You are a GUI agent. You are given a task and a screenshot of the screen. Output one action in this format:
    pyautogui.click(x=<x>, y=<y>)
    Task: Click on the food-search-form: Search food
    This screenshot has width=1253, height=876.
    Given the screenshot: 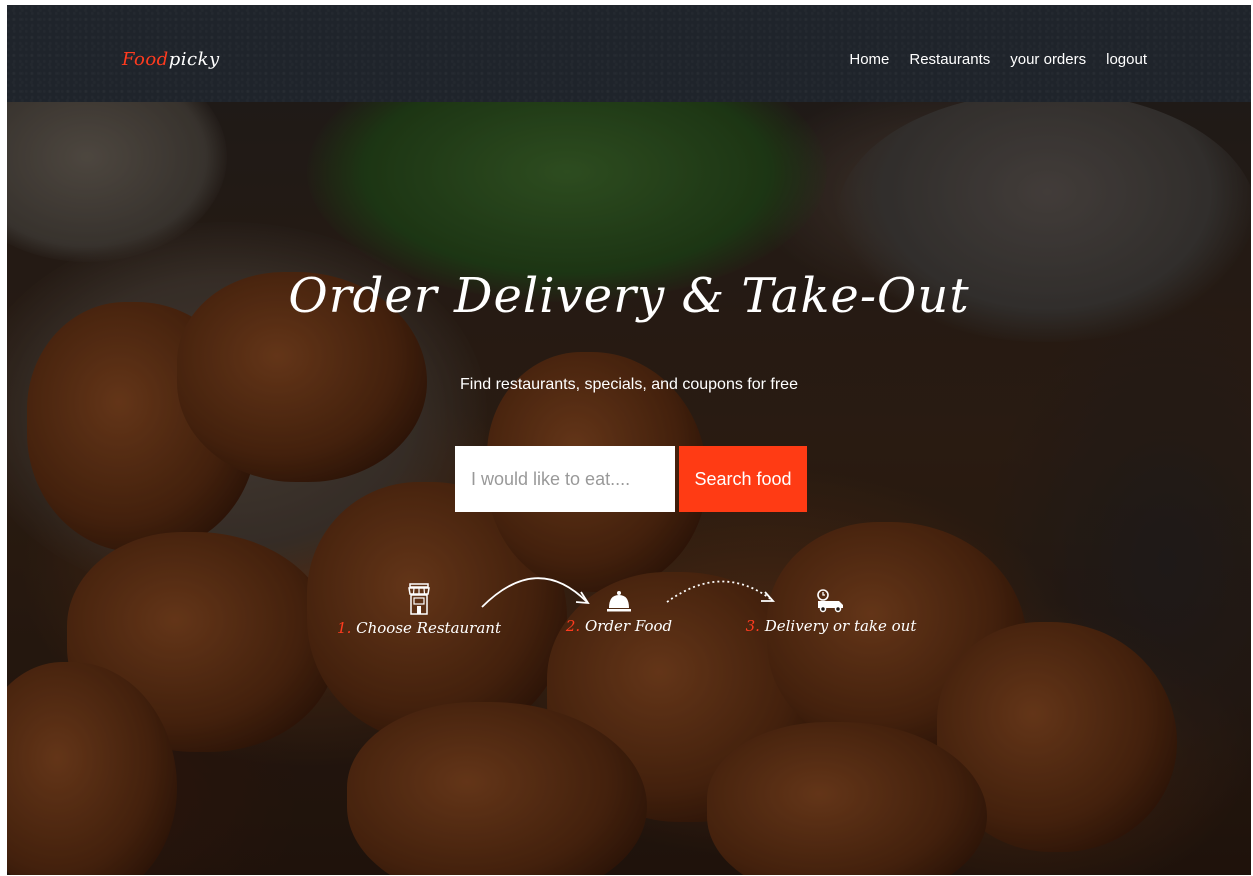 What is the action you would take?
    pyautogui.click(x=631, y=479)
    